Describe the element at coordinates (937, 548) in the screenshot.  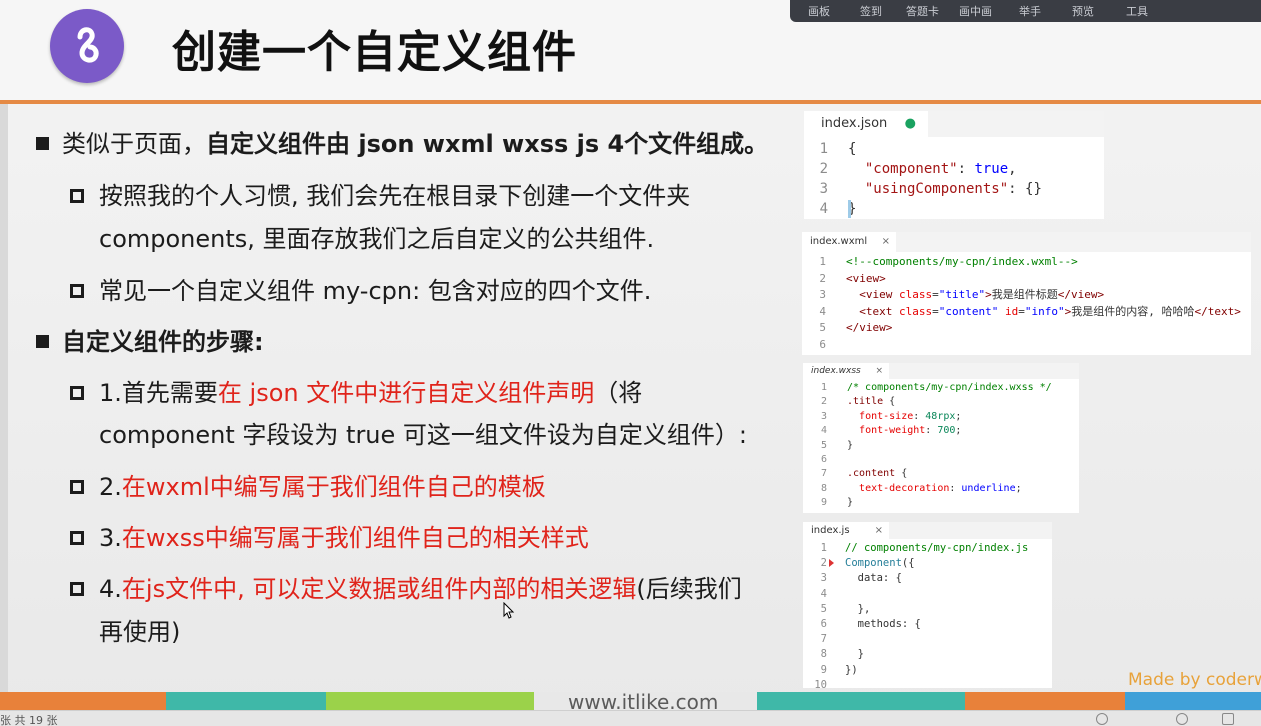
I see `code-token: // components/my-cpn/index.js` at that location.